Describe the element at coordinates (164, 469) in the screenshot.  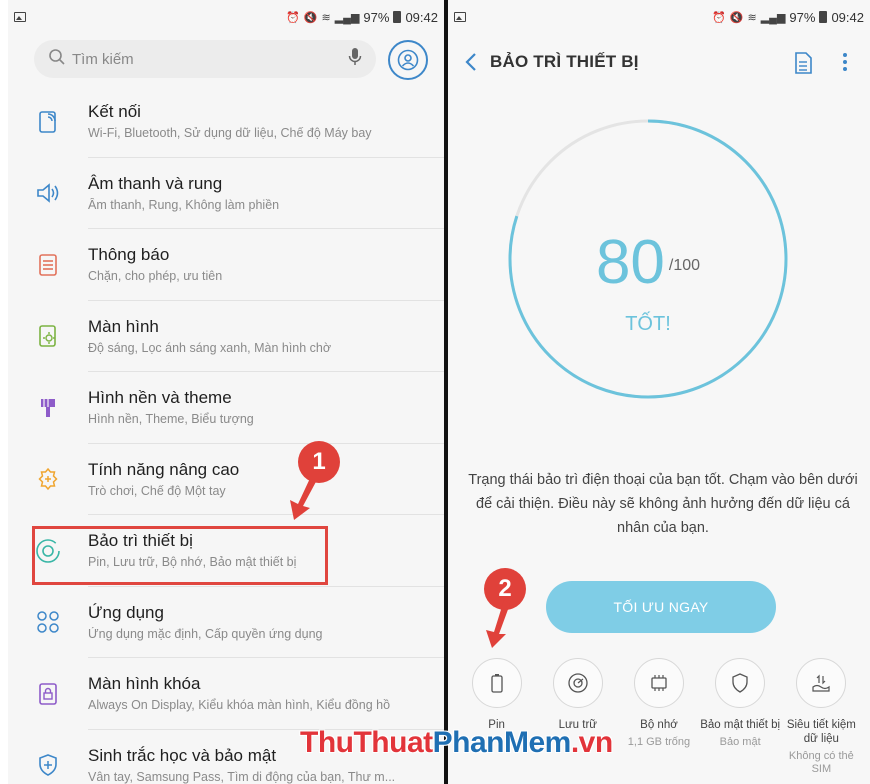
I see `item-title: Tính năng nâng cao` at that location.